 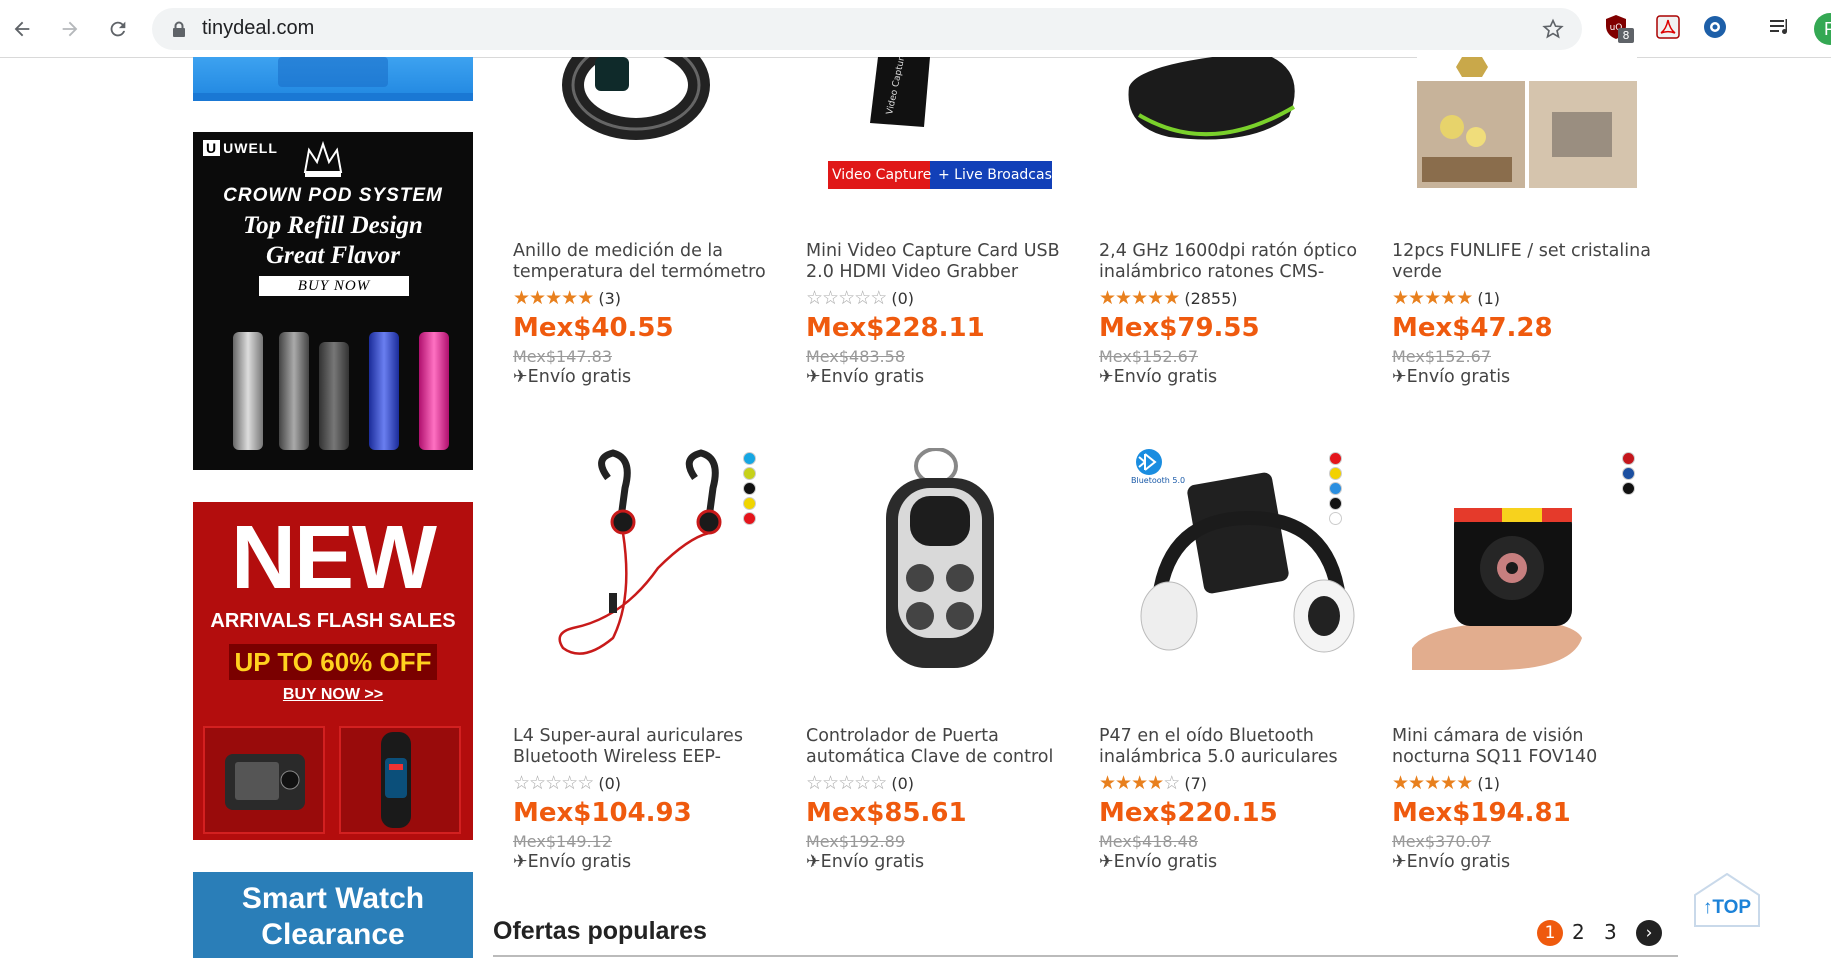 What do you see at coordinates (1139, 783) in the screenshot?
I see `rating-stars: ★★★★☆` at bounding box center [1139, 783].